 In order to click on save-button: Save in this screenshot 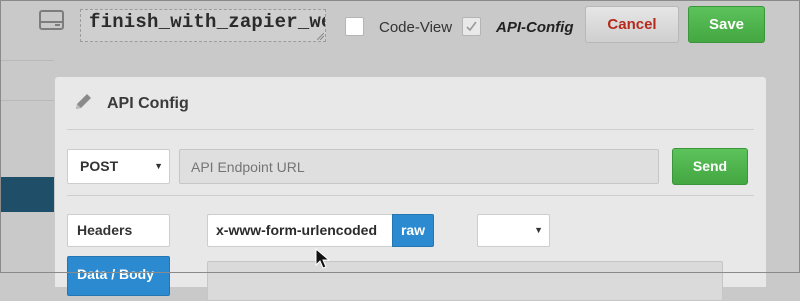, I will do `click(726, 24)`.